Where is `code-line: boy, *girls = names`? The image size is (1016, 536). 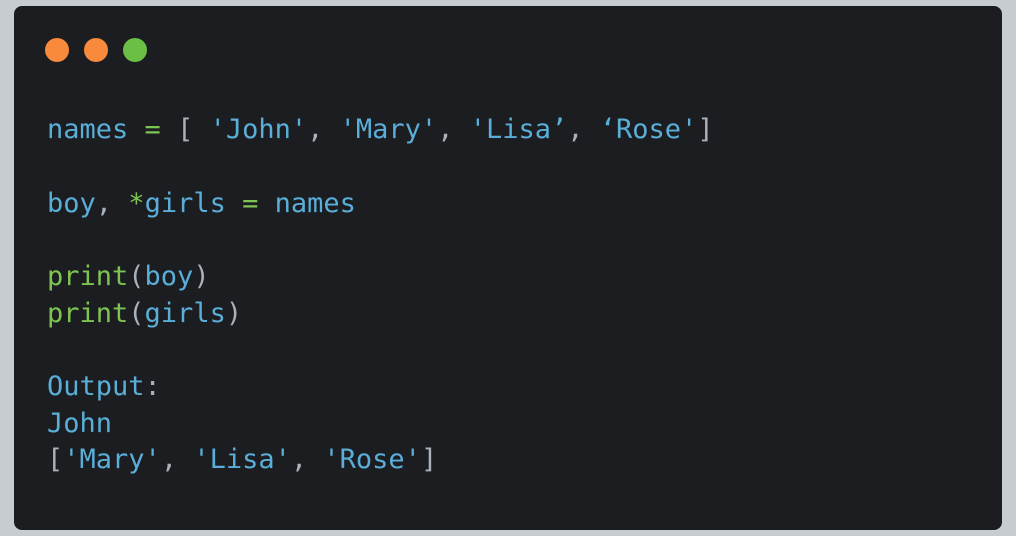
code-line: boy, *girls = names is located at coordinates (380, 204).